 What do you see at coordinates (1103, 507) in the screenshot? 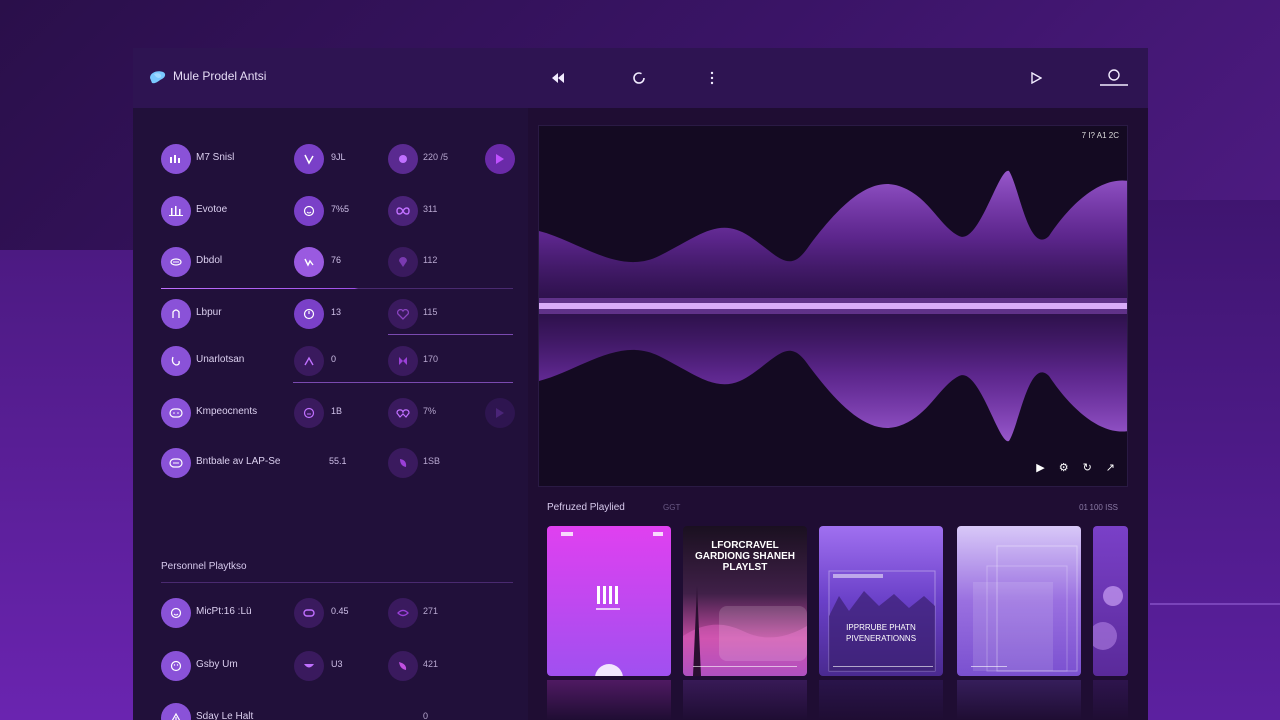
I see `featured-count: 100 ISS` at bounding box center [1103, 507].